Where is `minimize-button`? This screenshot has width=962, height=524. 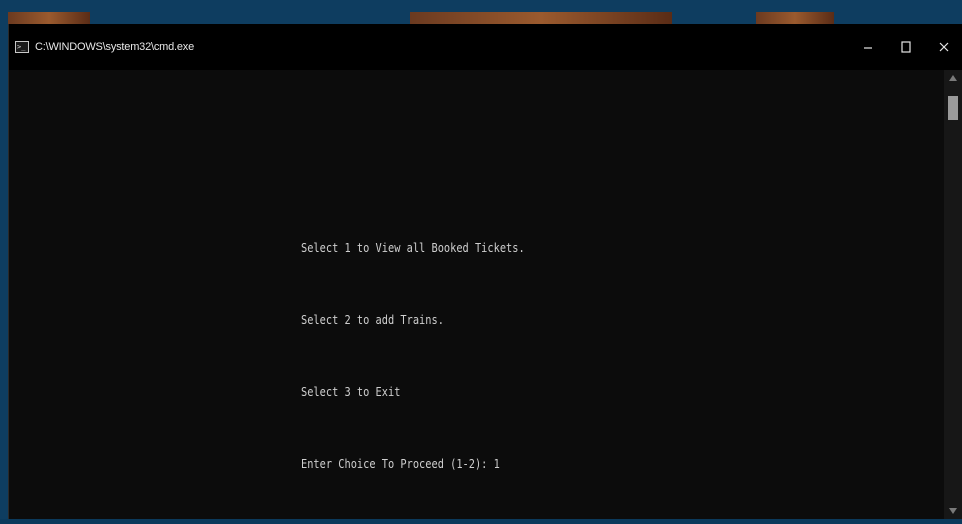
minimize-button is located at coordinates (868, 47).